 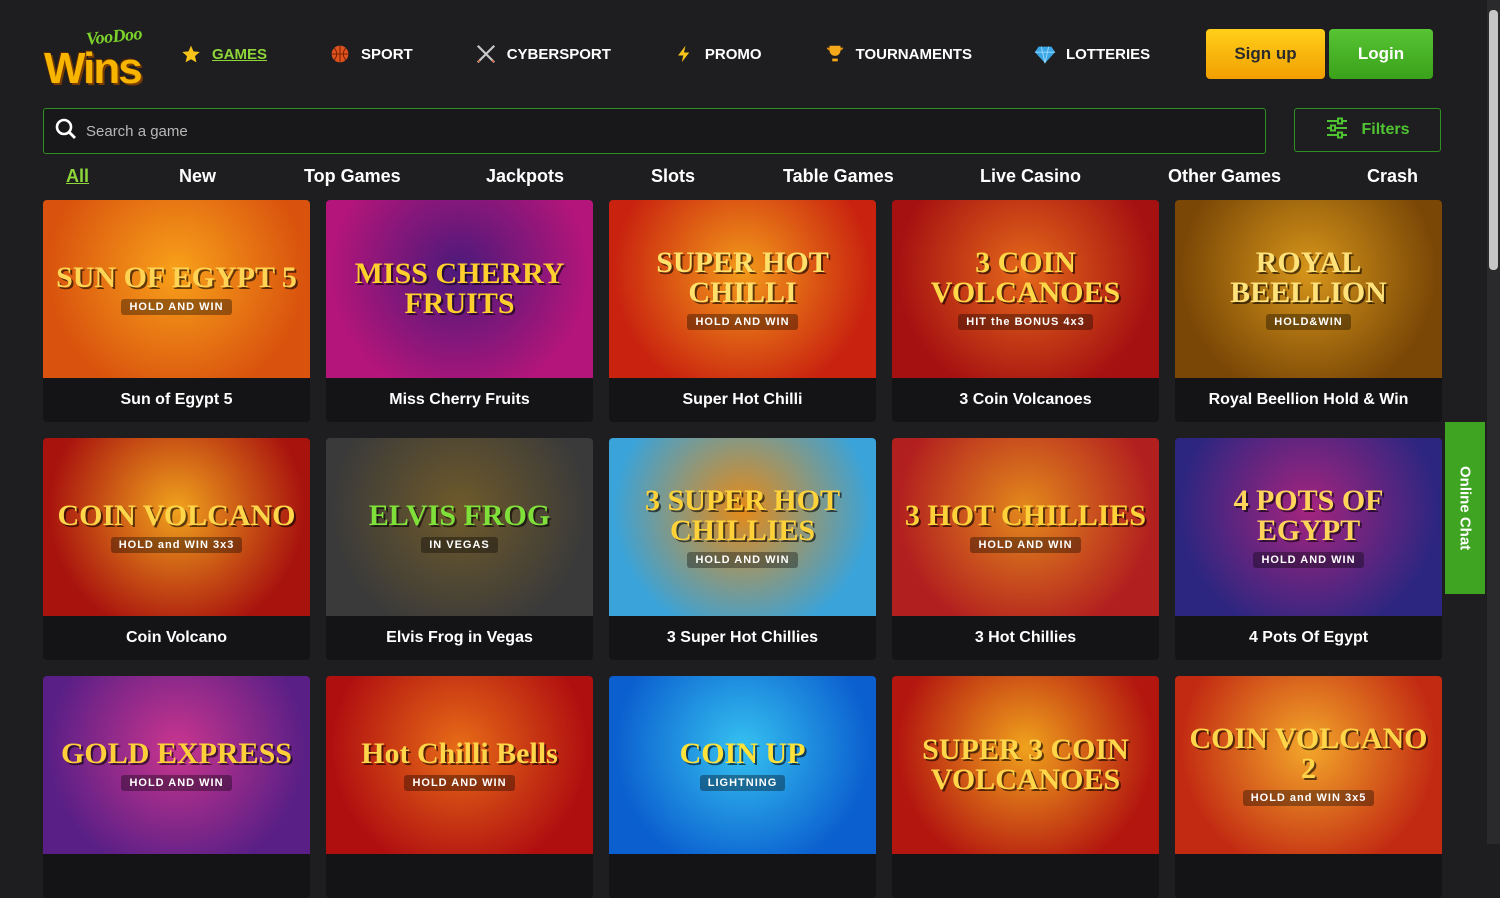 I want to click on game-thumbnail: 3 SUPER HOT CHILLIES HOLD AND WIN, so click(x=742, y=527).